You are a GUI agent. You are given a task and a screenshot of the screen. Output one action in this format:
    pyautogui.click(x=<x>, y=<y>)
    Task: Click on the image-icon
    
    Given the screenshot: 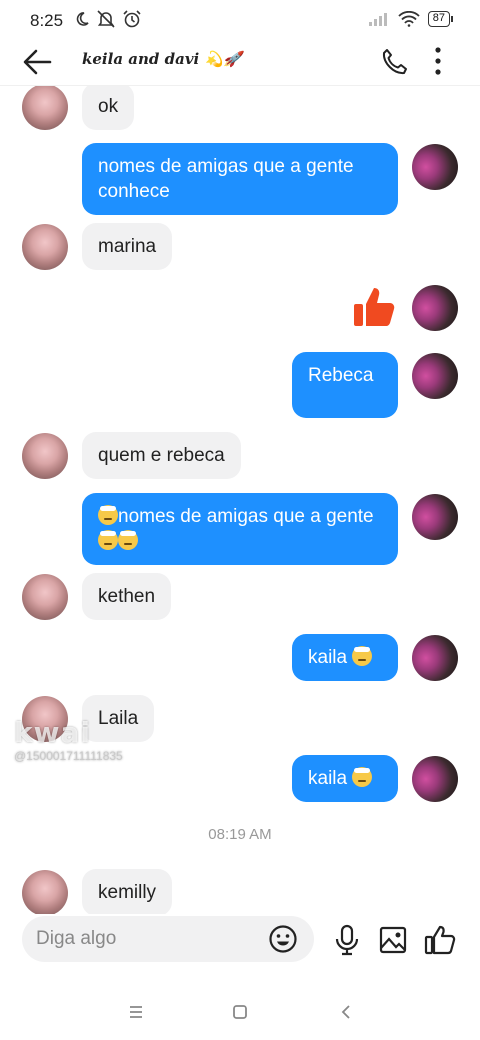 What is the action you would take?
    pyautogui.click(x=393, y=940)
    